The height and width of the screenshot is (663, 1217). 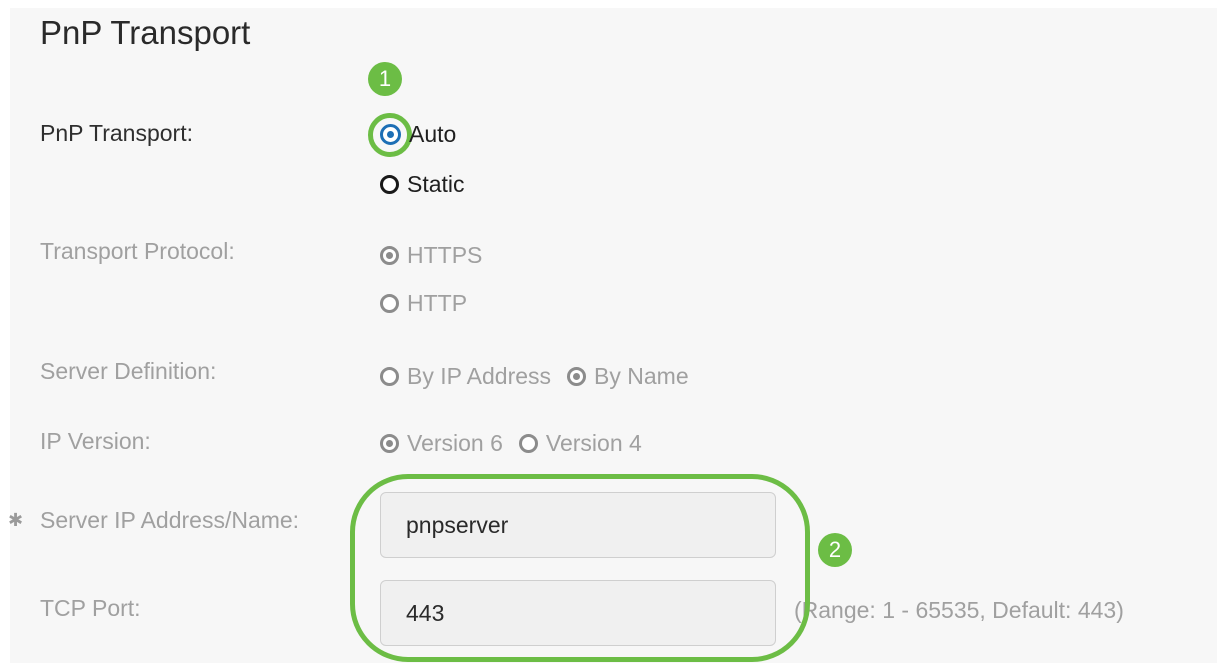 What do you see at coordinates (577, 376) in the screenshot?
I see `server-definition-name-radio` at bounding box center [577, 376].